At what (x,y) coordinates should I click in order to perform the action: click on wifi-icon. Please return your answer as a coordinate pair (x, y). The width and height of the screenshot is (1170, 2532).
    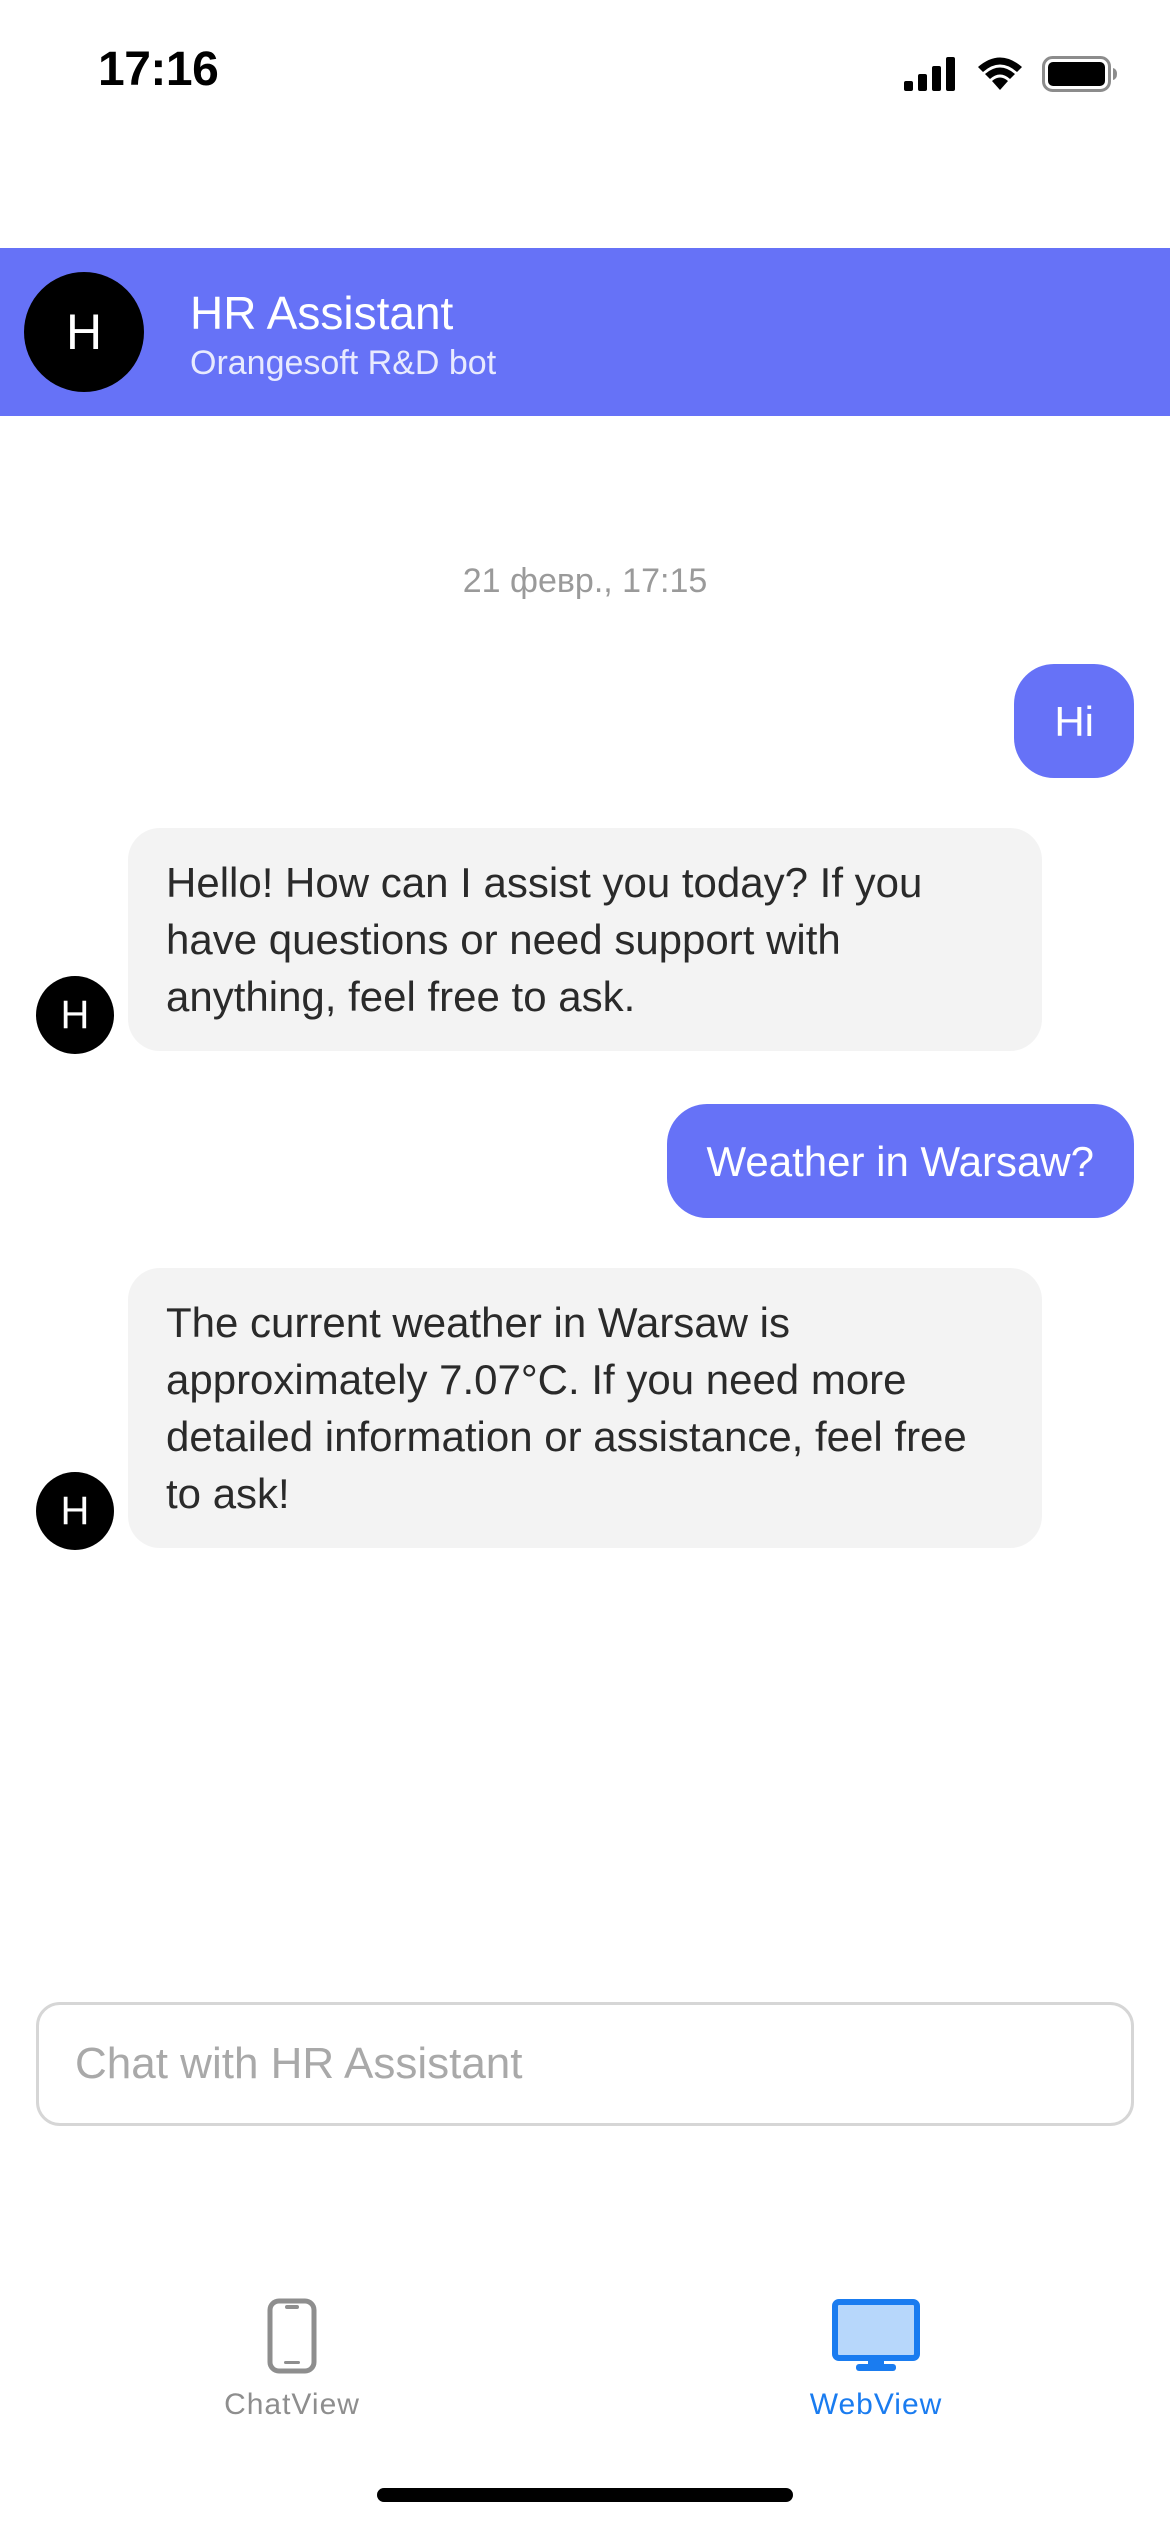
    Looking at the image, I should click on (1000, 73).